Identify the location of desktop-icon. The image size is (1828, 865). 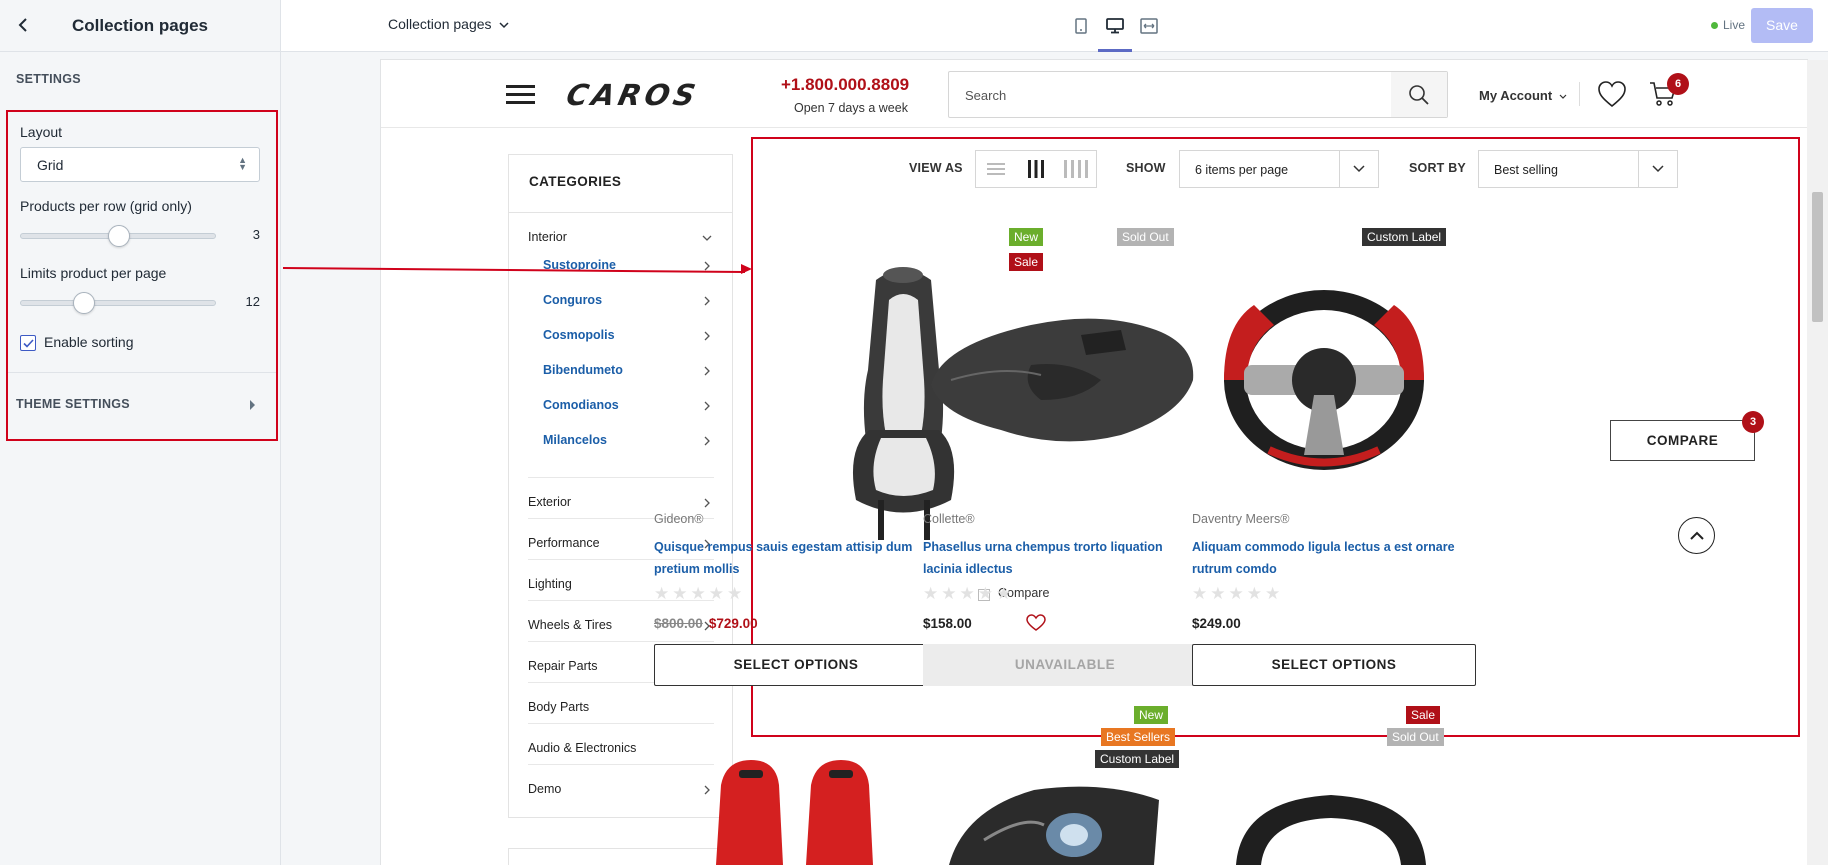
(1115, 26).